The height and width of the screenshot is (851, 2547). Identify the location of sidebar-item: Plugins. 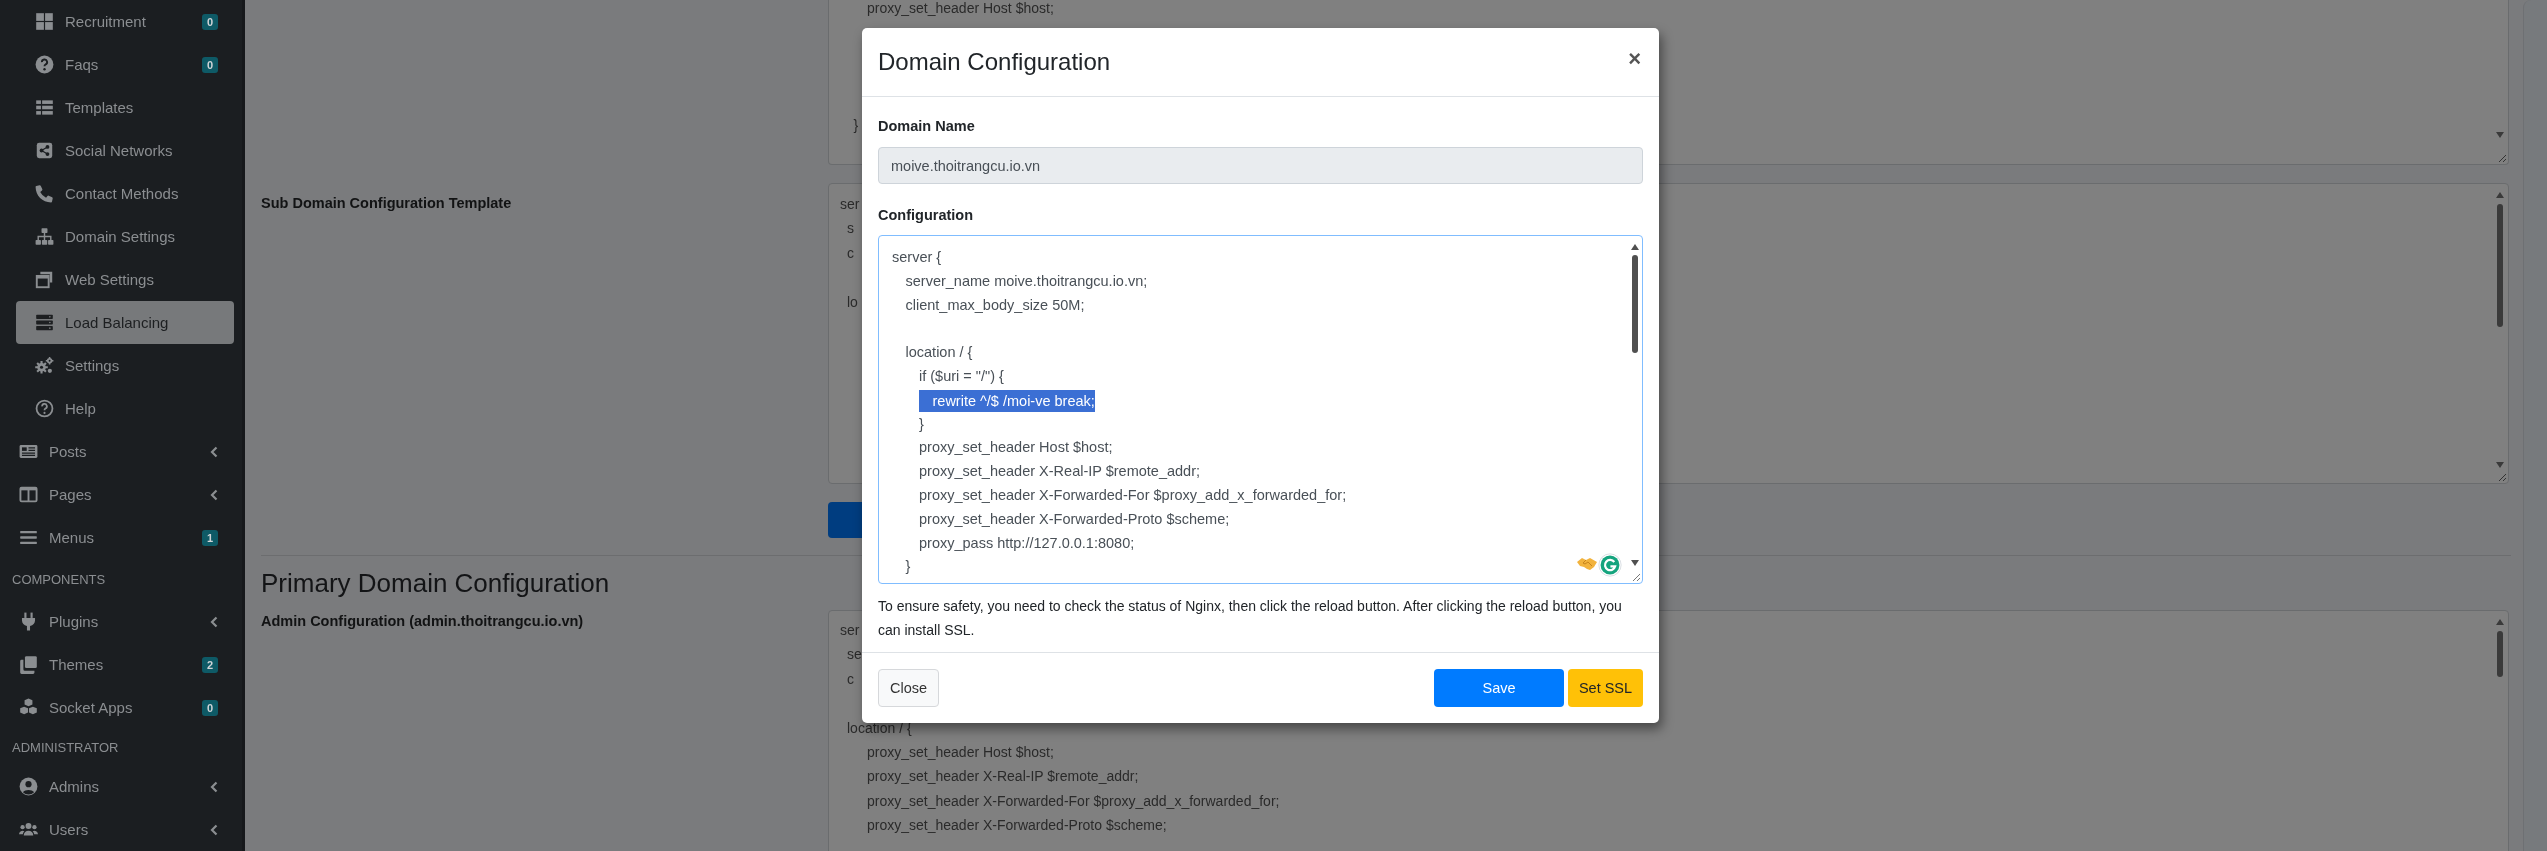
(121, 621).